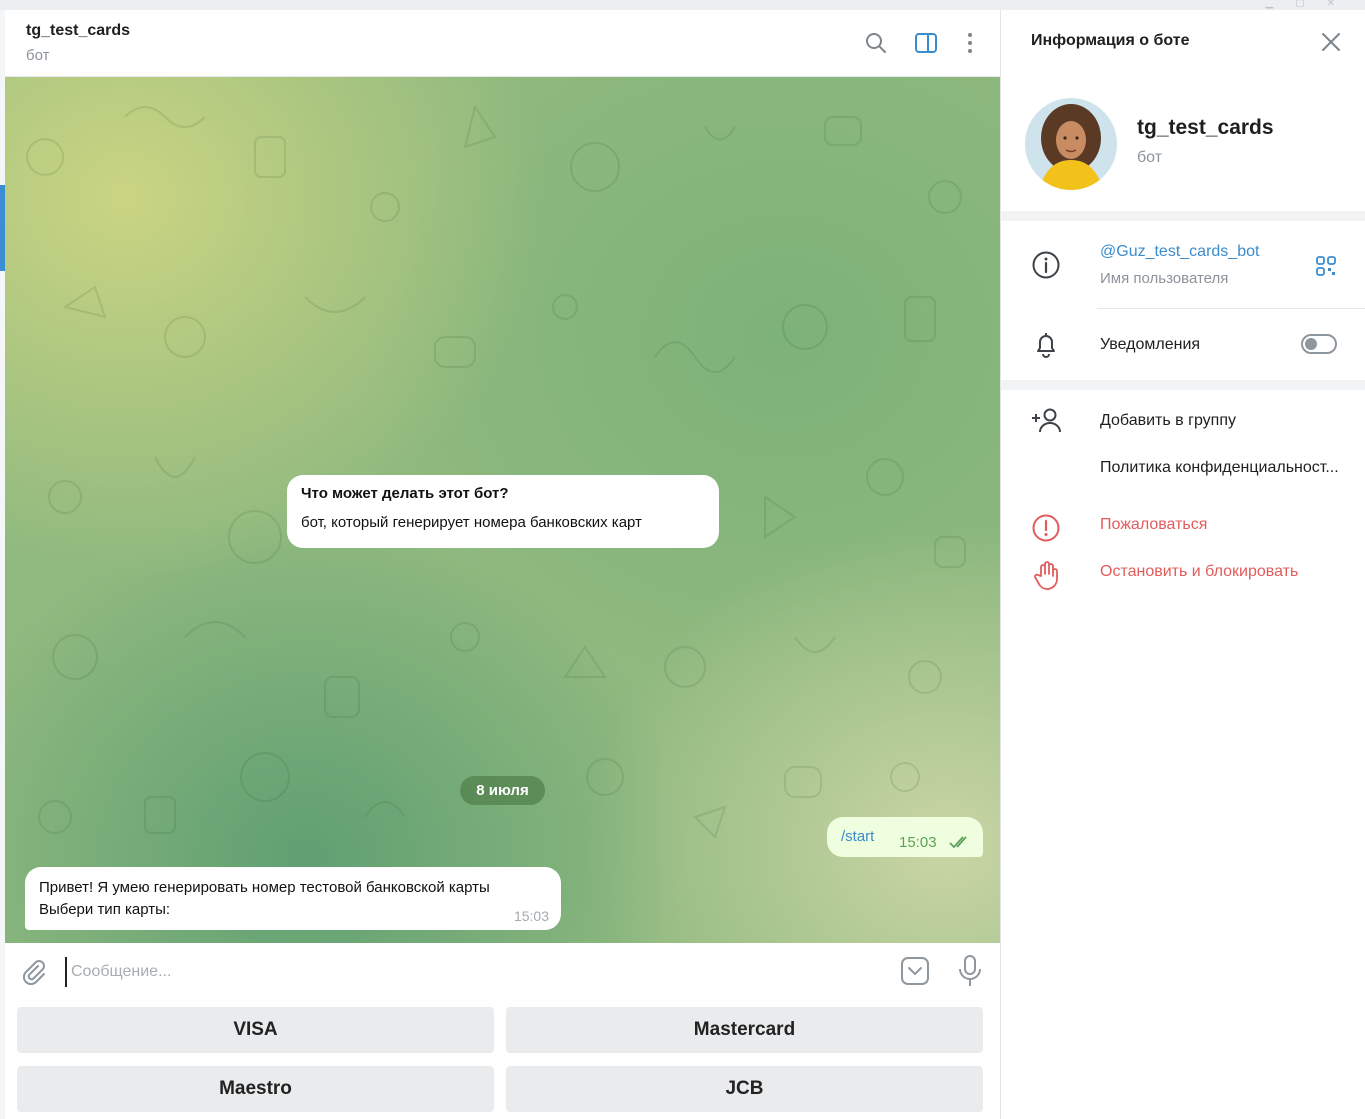 The image size is (1365, 1119). What do you see at coordinates (1046, 345) in the screenshot?
I see `bell-icon` at bounding box center [1046, 345].